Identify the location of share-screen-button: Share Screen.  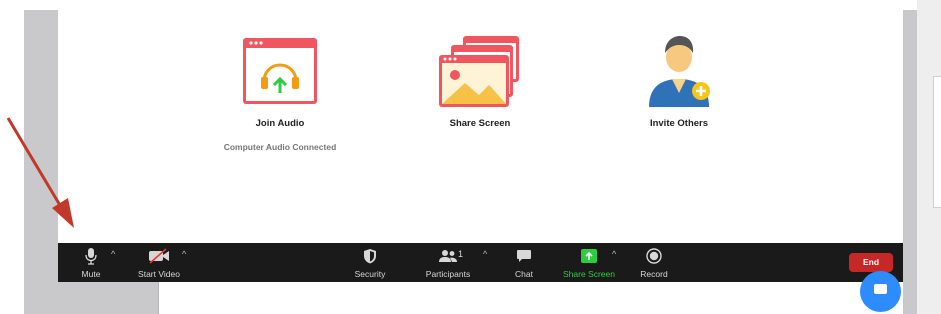
(589, 263).